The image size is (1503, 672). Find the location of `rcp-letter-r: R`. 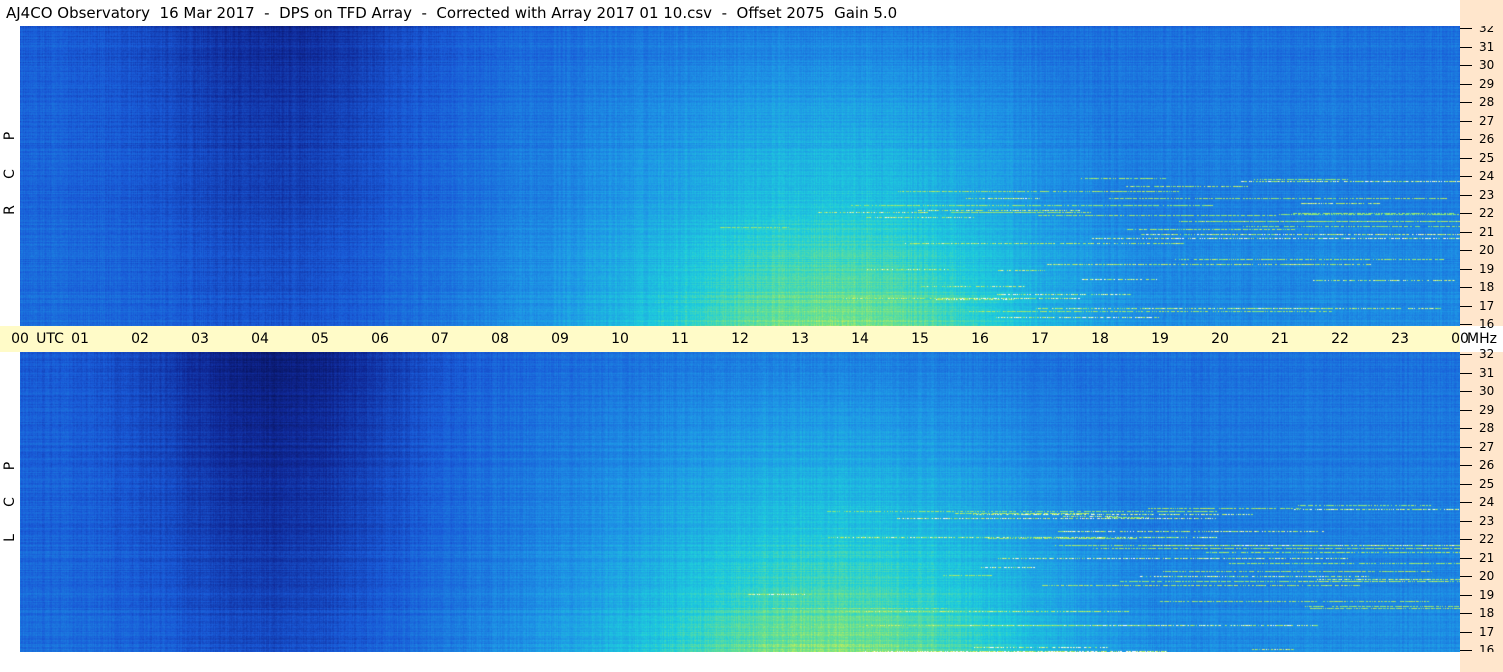

rcp-letter-r: R is located at coordinates (10, 210).